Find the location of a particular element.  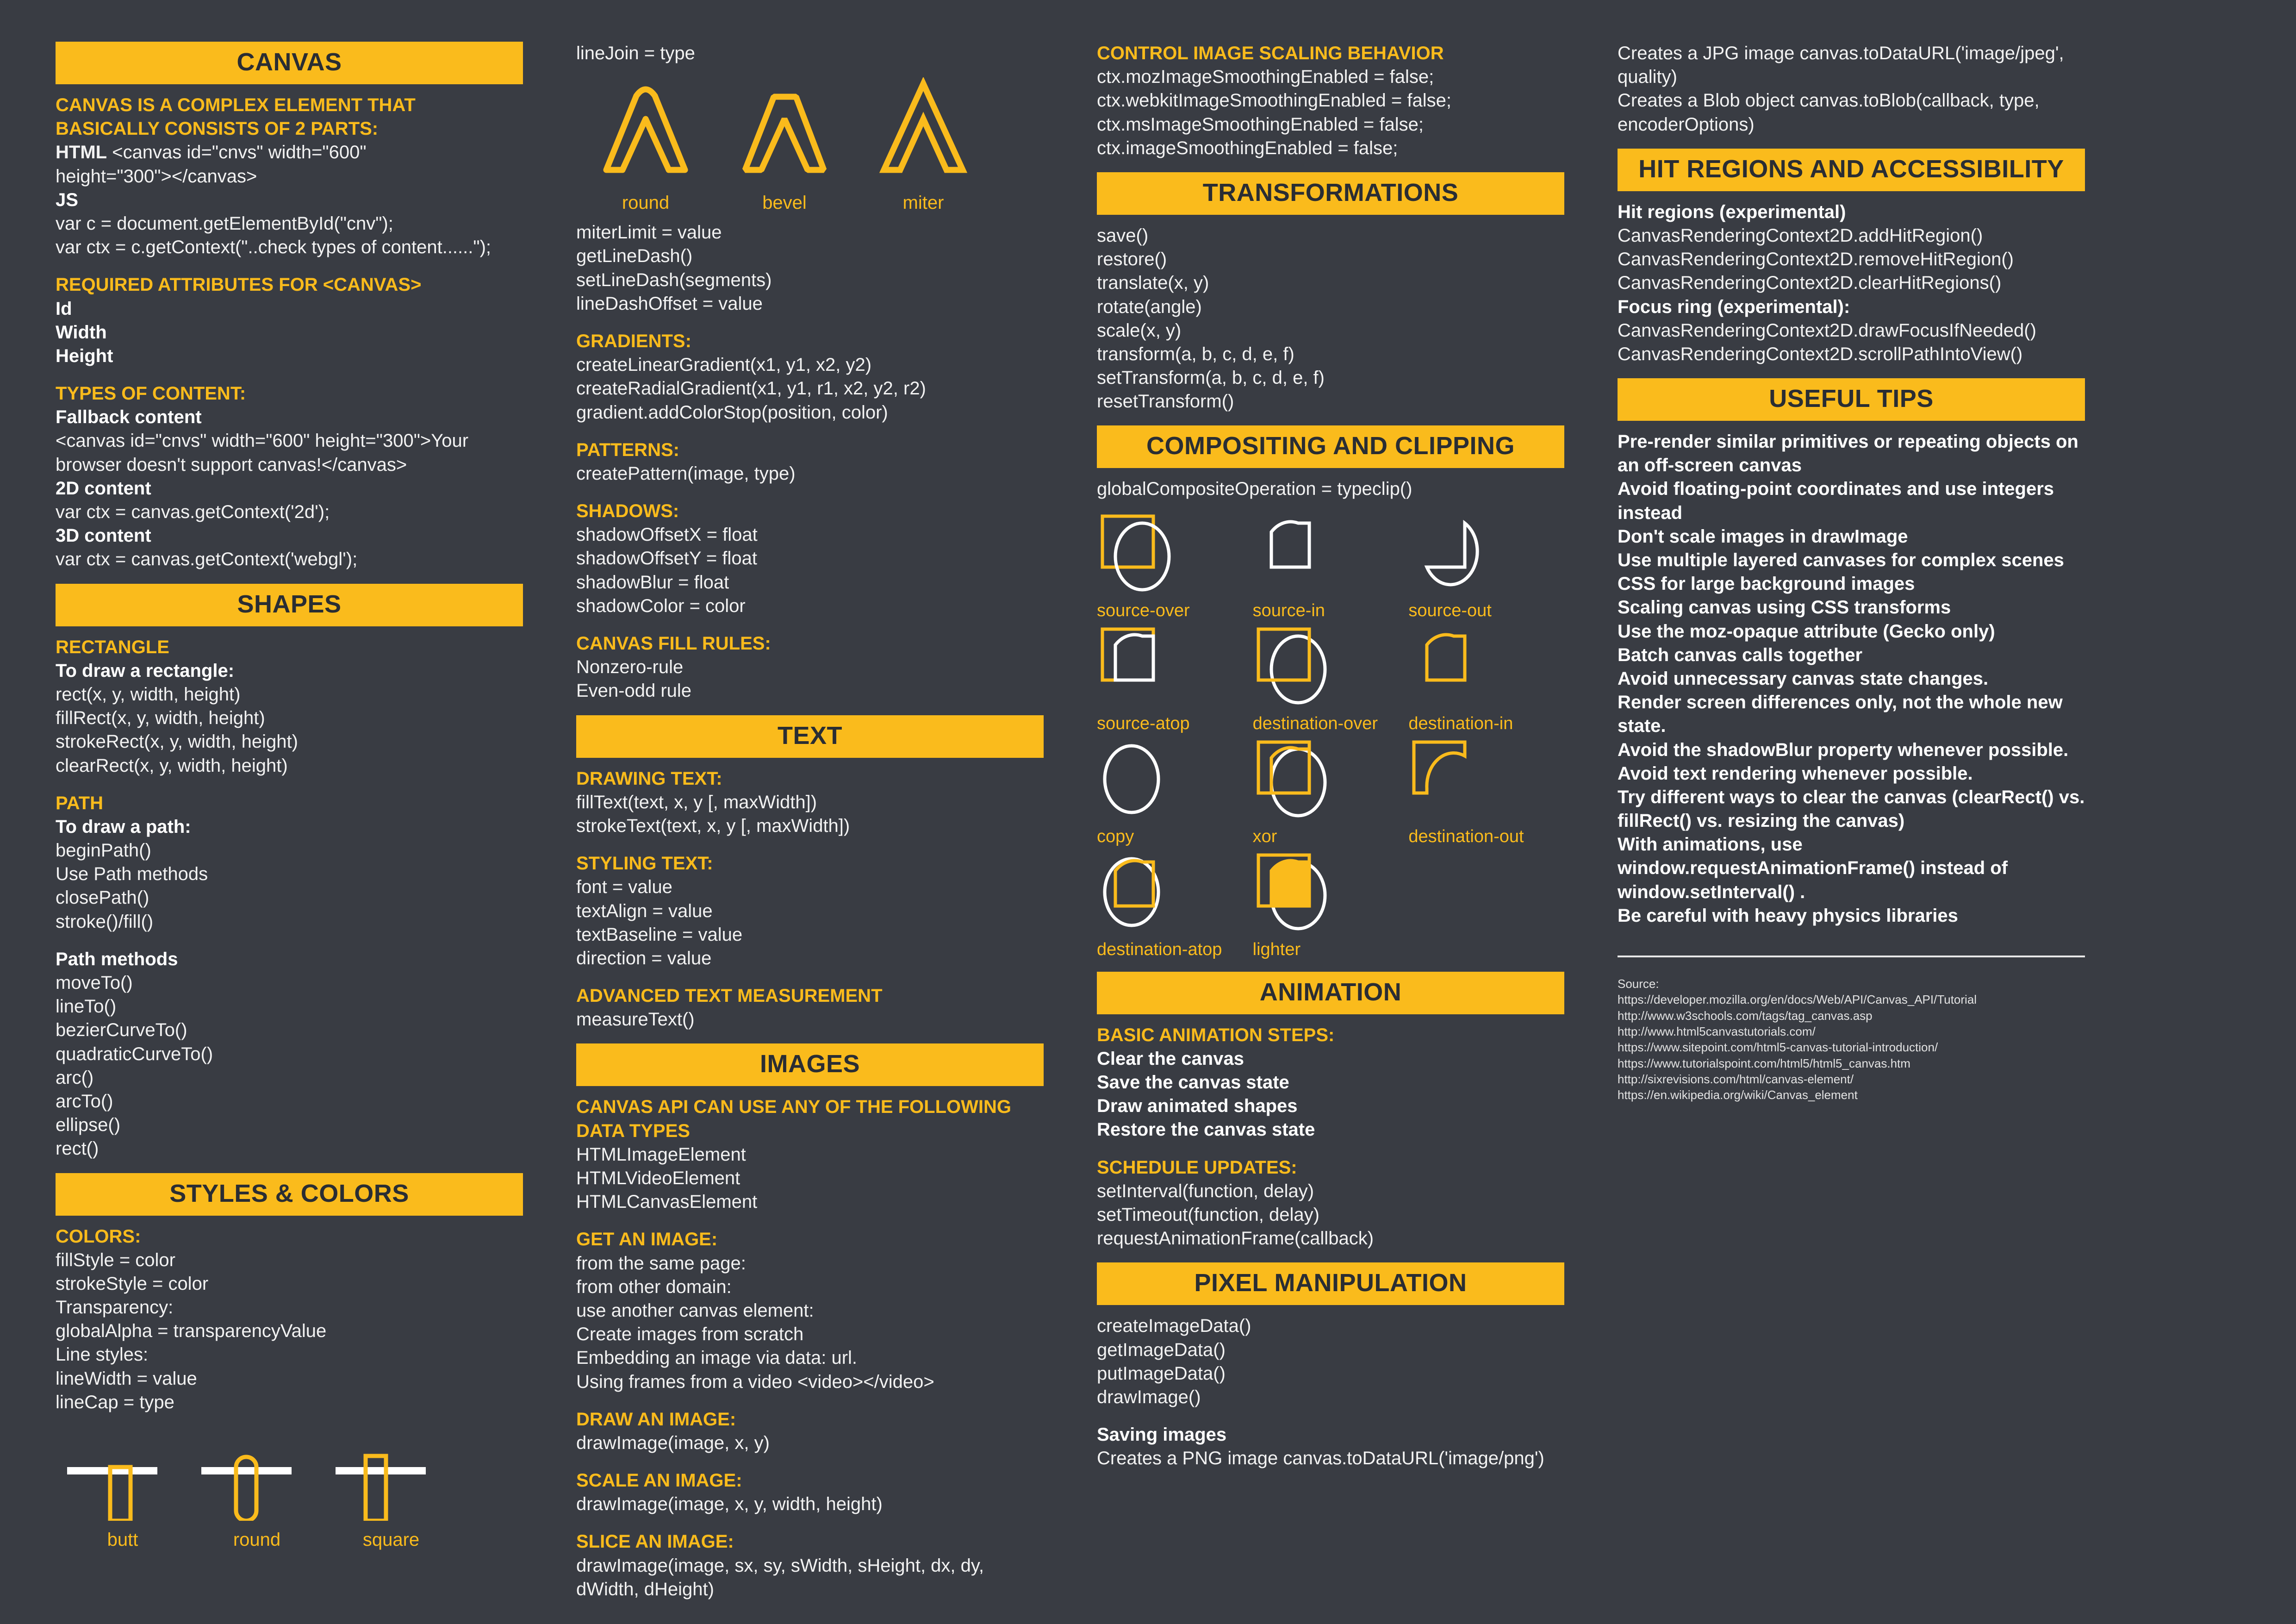

colors-line: strokeStyle = color is located at coordinates (132, 1283).